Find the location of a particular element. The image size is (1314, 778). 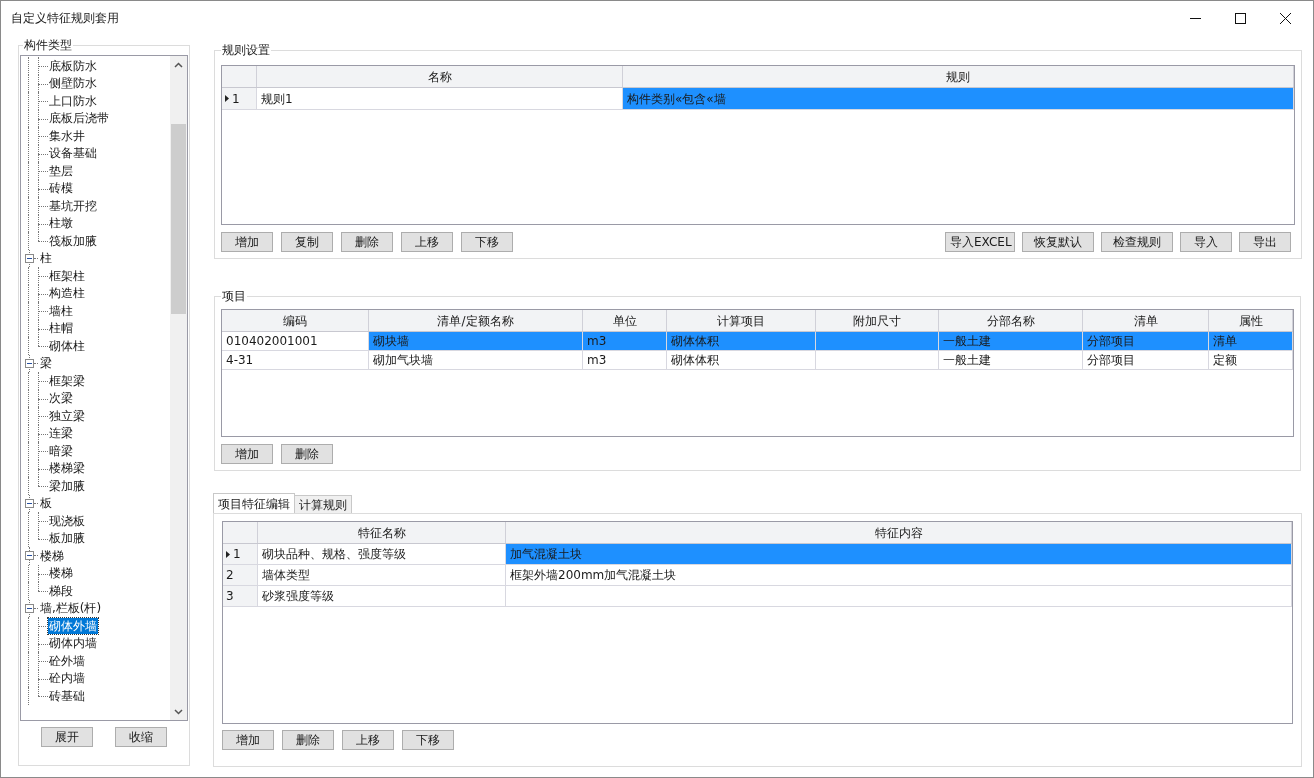

group-title: 规则设置 is located at coordinates (246, 50).